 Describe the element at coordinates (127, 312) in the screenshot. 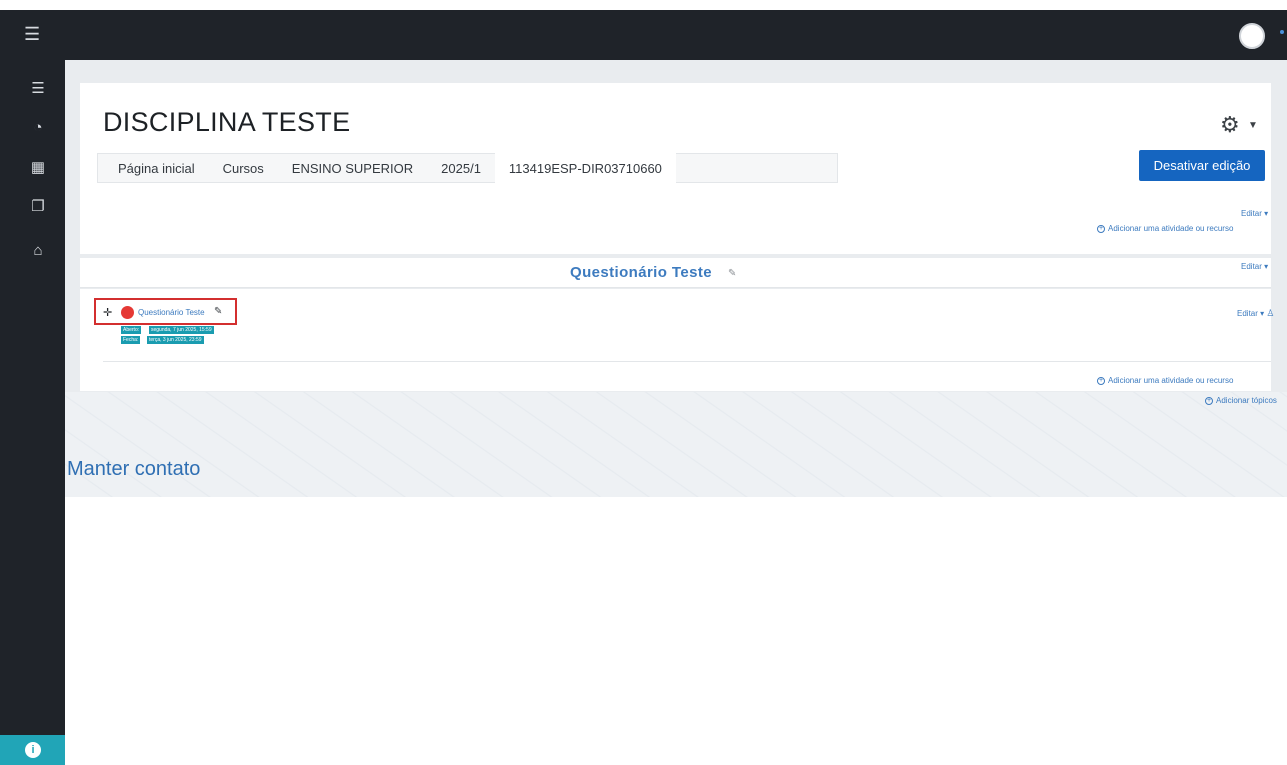

I see `quiz-icon` at that location.